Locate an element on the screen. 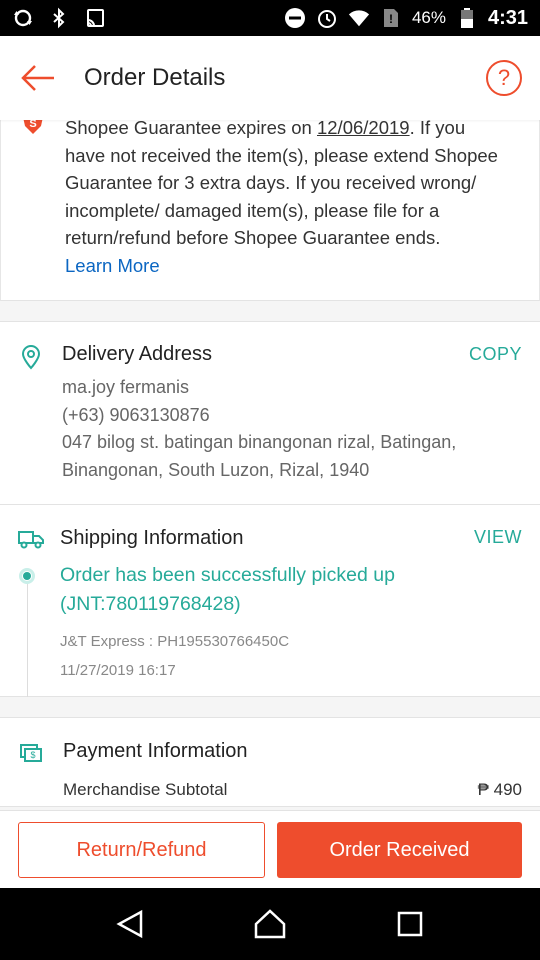  nav-recents-button is located at coordinates (410, 924).